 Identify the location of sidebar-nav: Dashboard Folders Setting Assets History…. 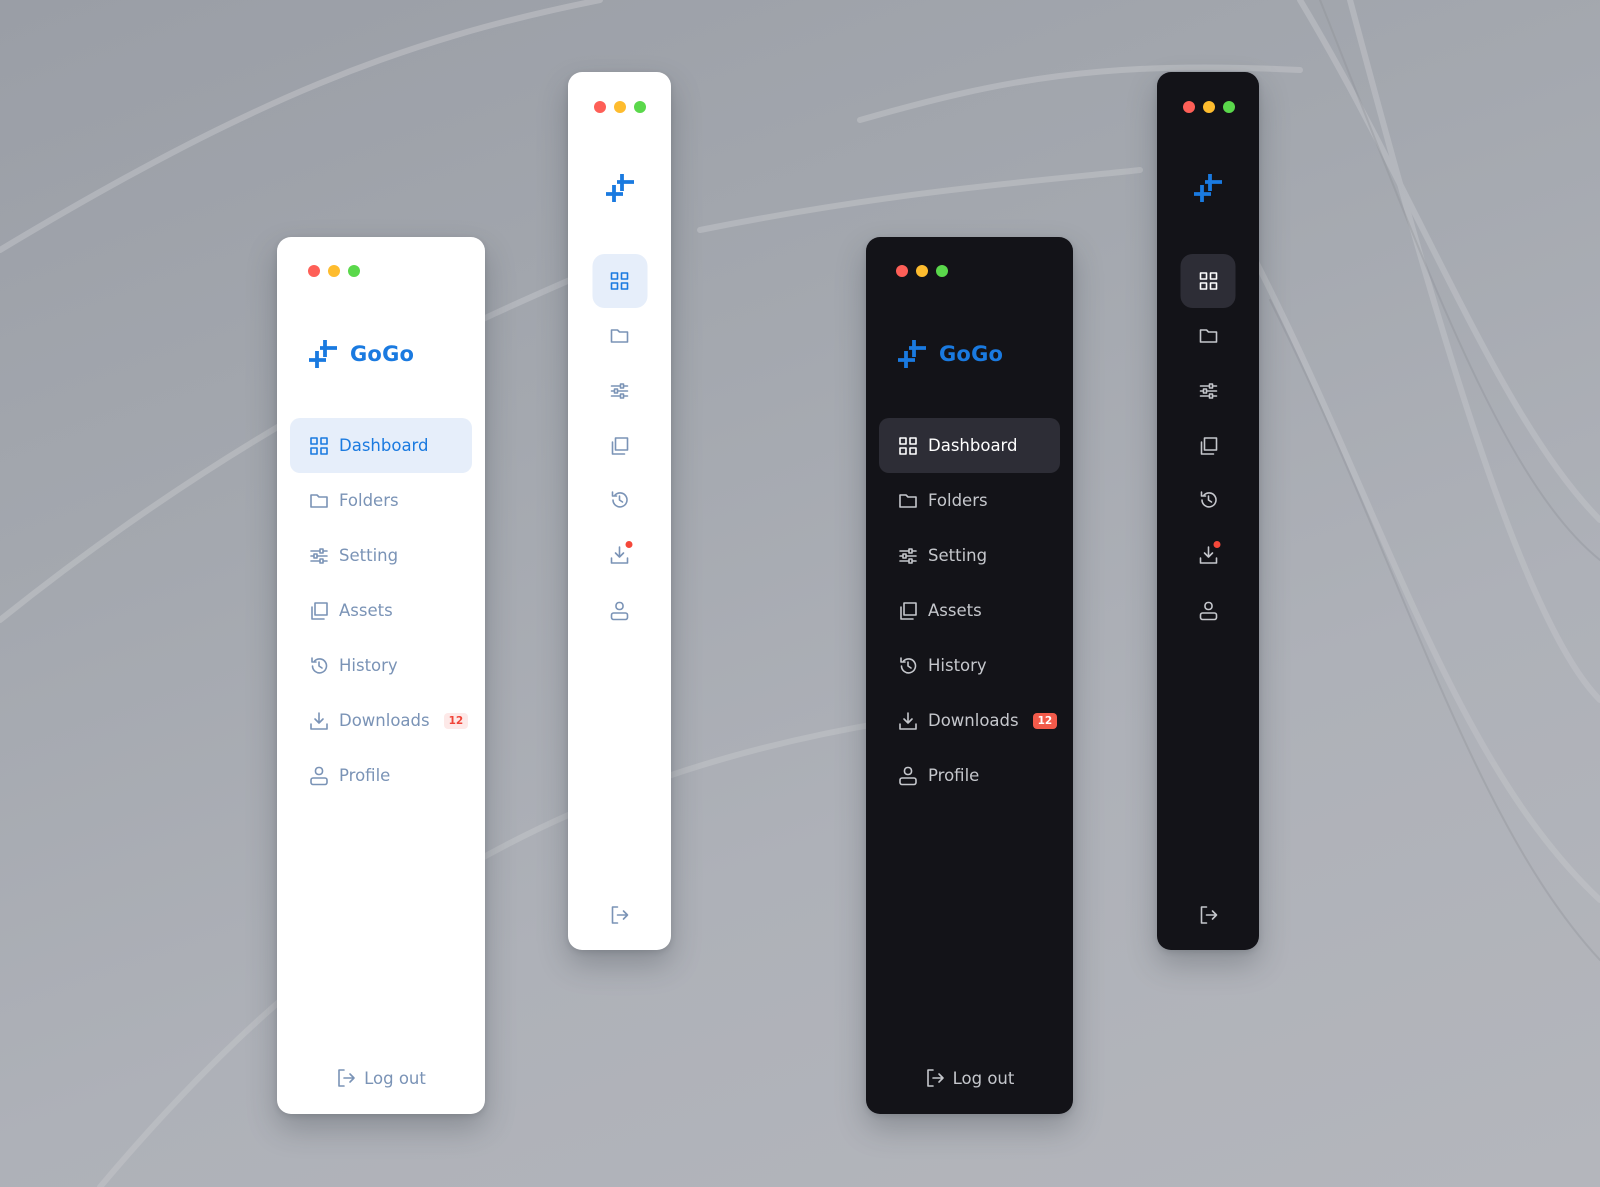
(381, 610).